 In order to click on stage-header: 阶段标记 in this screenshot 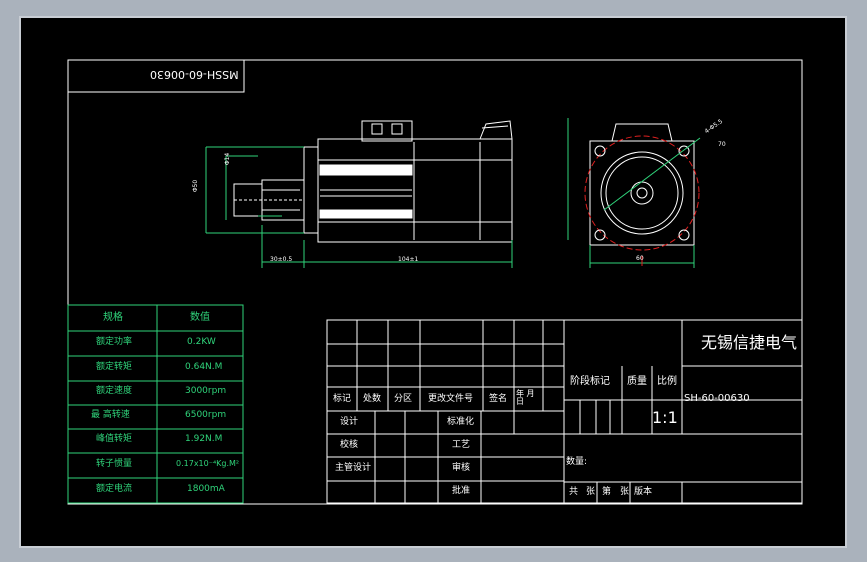, I will do `click(590, 381)`.